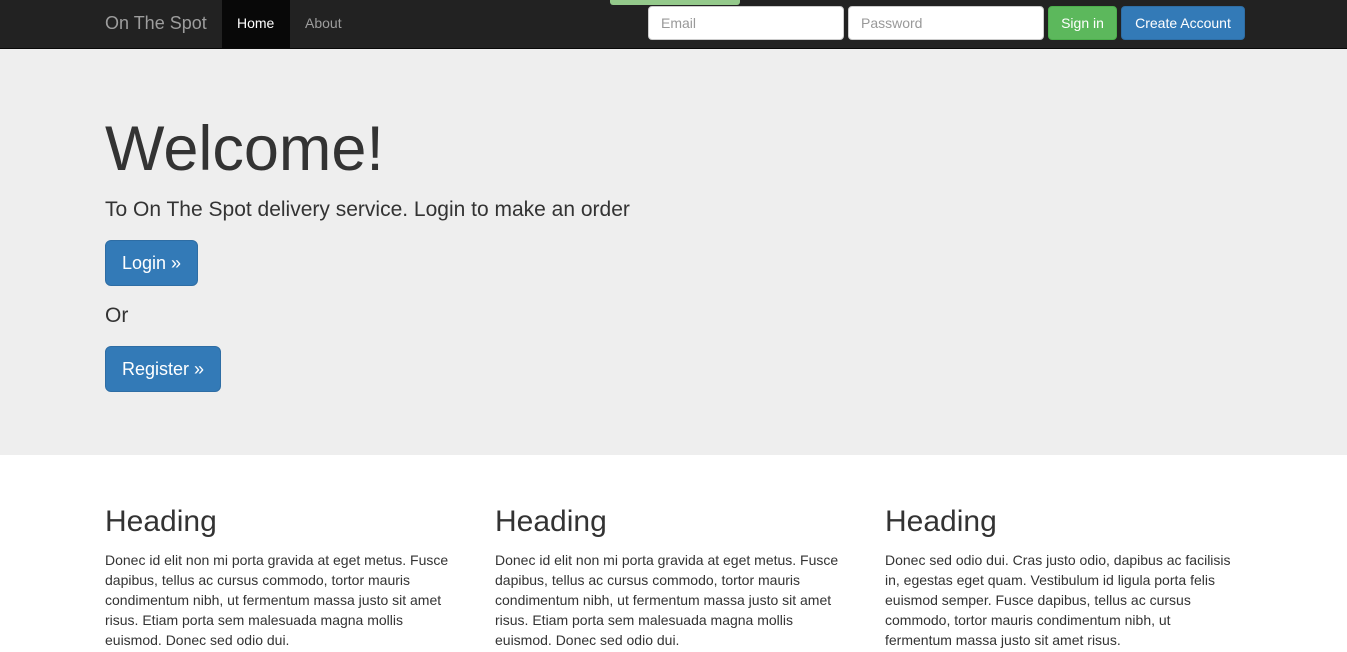 This screenshot has width=1347, height=652. What do you see at coordinates (156, 24) in the screenshot?
I see `brand-link: On The Spot` at bounding box center [156, 24].